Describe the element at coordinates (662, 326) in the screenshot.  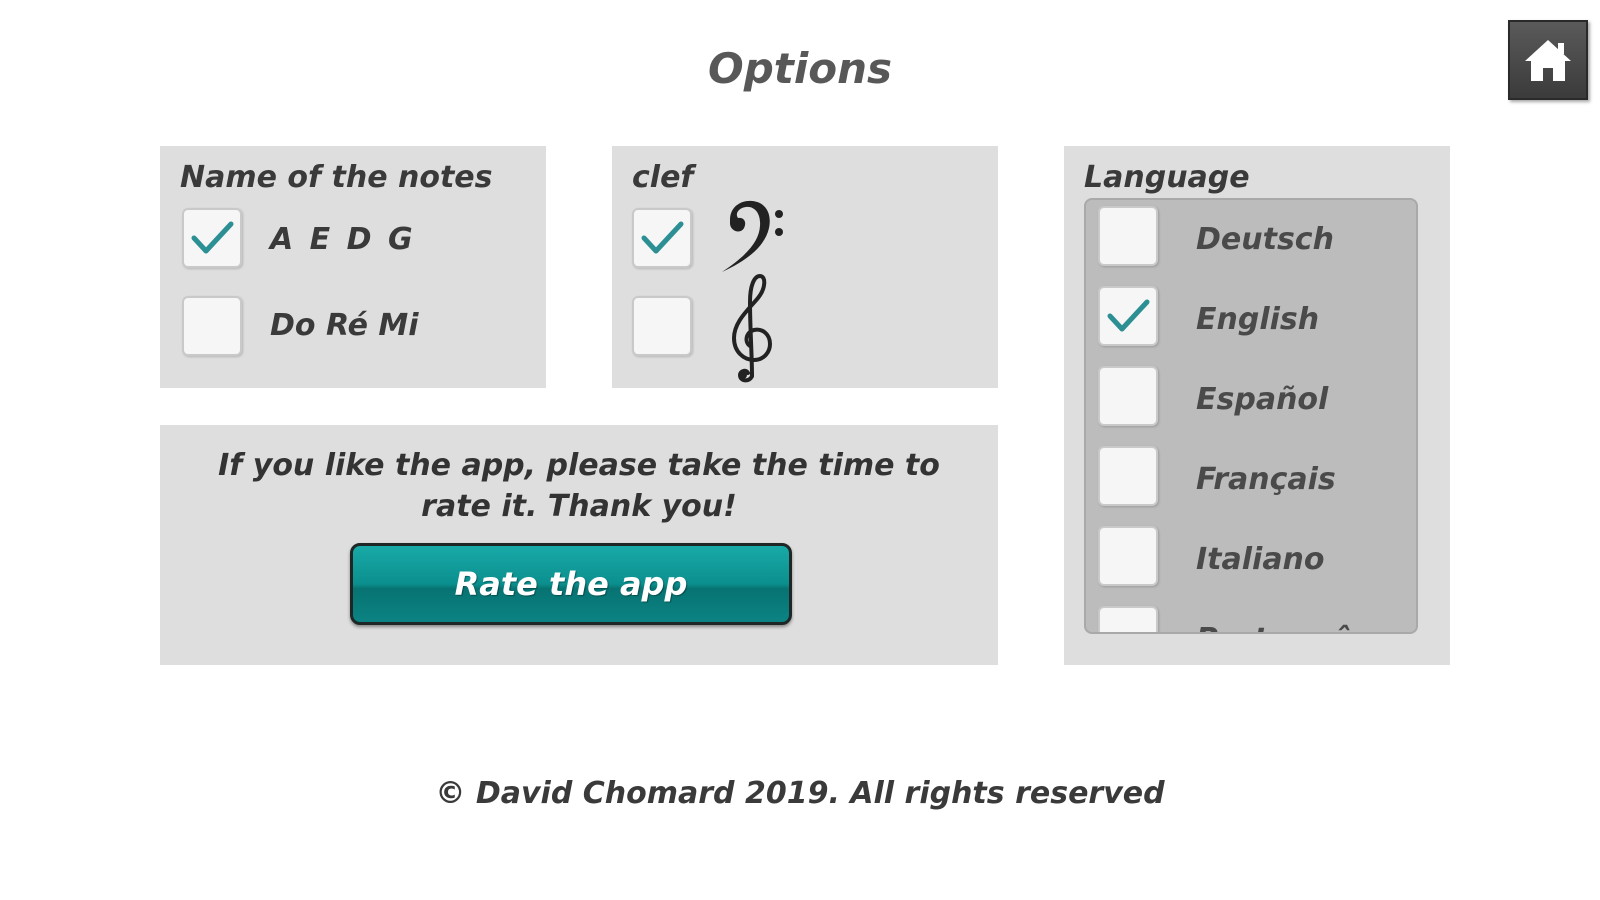
I see `treble-clef-checkbox` at that location.